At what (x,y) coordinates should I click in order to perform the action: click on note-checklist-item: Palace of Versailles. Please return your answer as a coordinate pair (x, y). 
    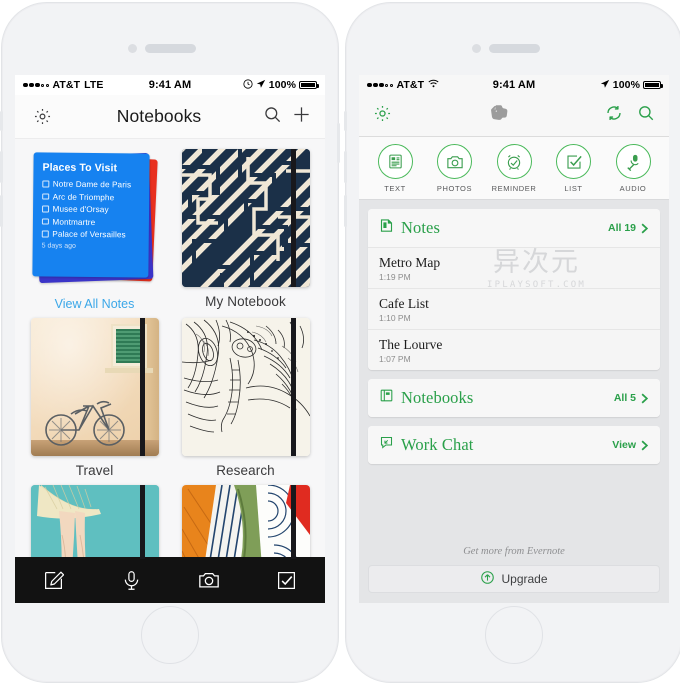
    Looking at the image, I should click on (90, 234).